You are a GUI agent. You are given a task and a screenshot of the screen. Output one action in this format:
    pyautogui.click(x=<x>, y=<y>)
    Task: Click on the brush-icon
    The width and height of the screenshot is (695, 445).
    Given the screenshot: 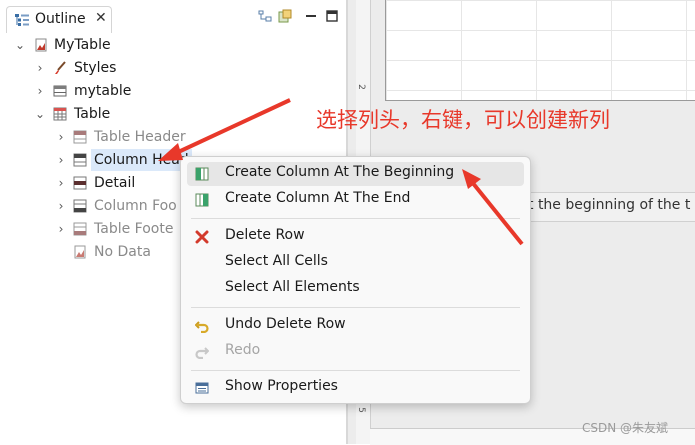 What is the action you would take?
    pyautogui.click(x=60, y=67)
    